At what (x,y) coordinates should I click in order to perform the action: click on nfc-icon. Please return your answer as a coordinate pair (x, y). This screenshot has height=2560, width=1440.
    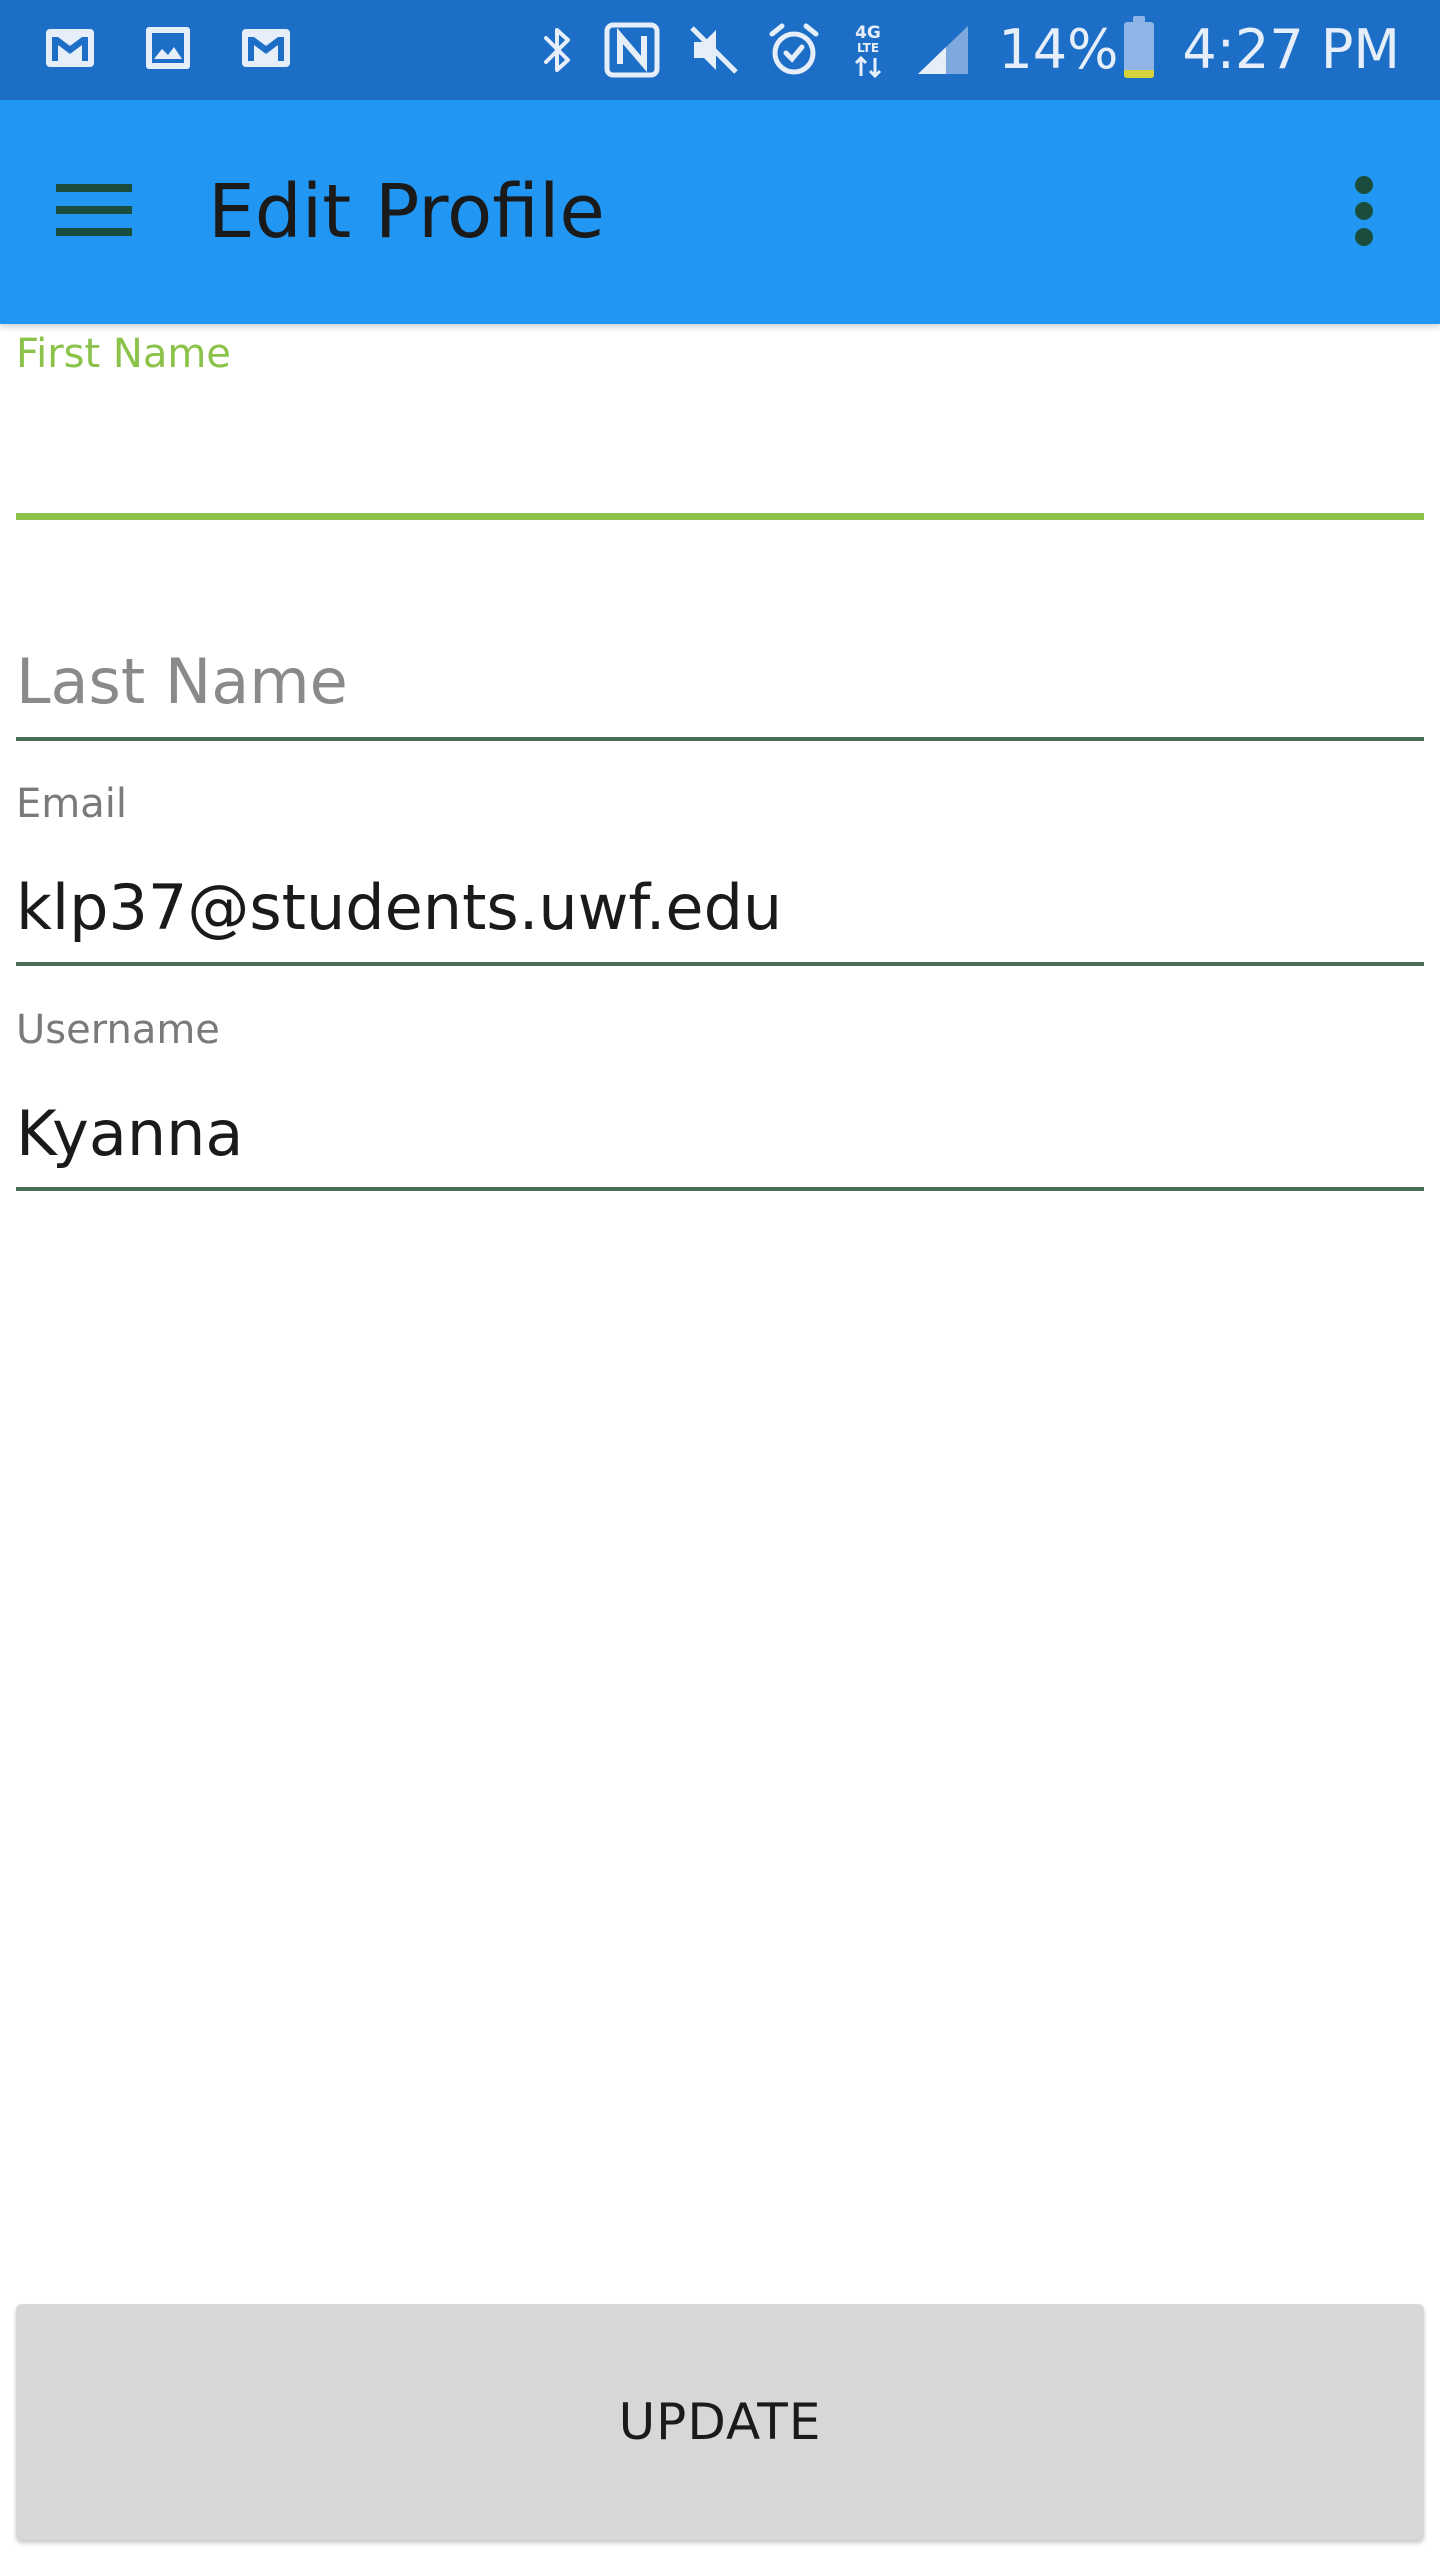
    Looking at the image, I should click on (632, 50).